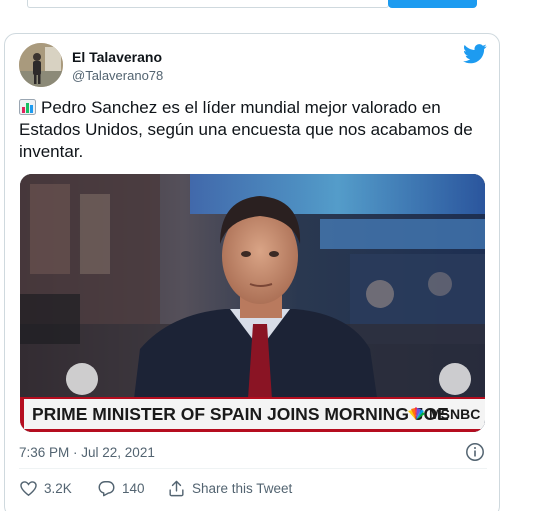 This screenshot has height=511, width=535. What do you see at coordinates (87, 452) in the screenshot?
I see `tweet-timestamp: 7:36 PM · Jul 22, 2021` at bounding box center [87, 452].